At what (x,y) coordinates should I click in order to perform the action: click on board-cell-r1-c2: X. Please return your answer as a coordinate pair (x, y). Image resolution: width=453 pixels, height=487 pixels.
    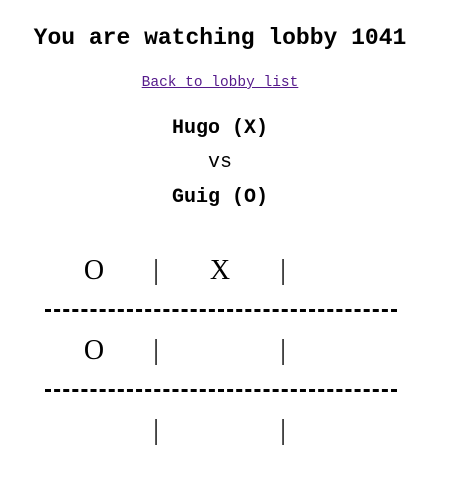
    Looking at the image, I should click on (220, 271).